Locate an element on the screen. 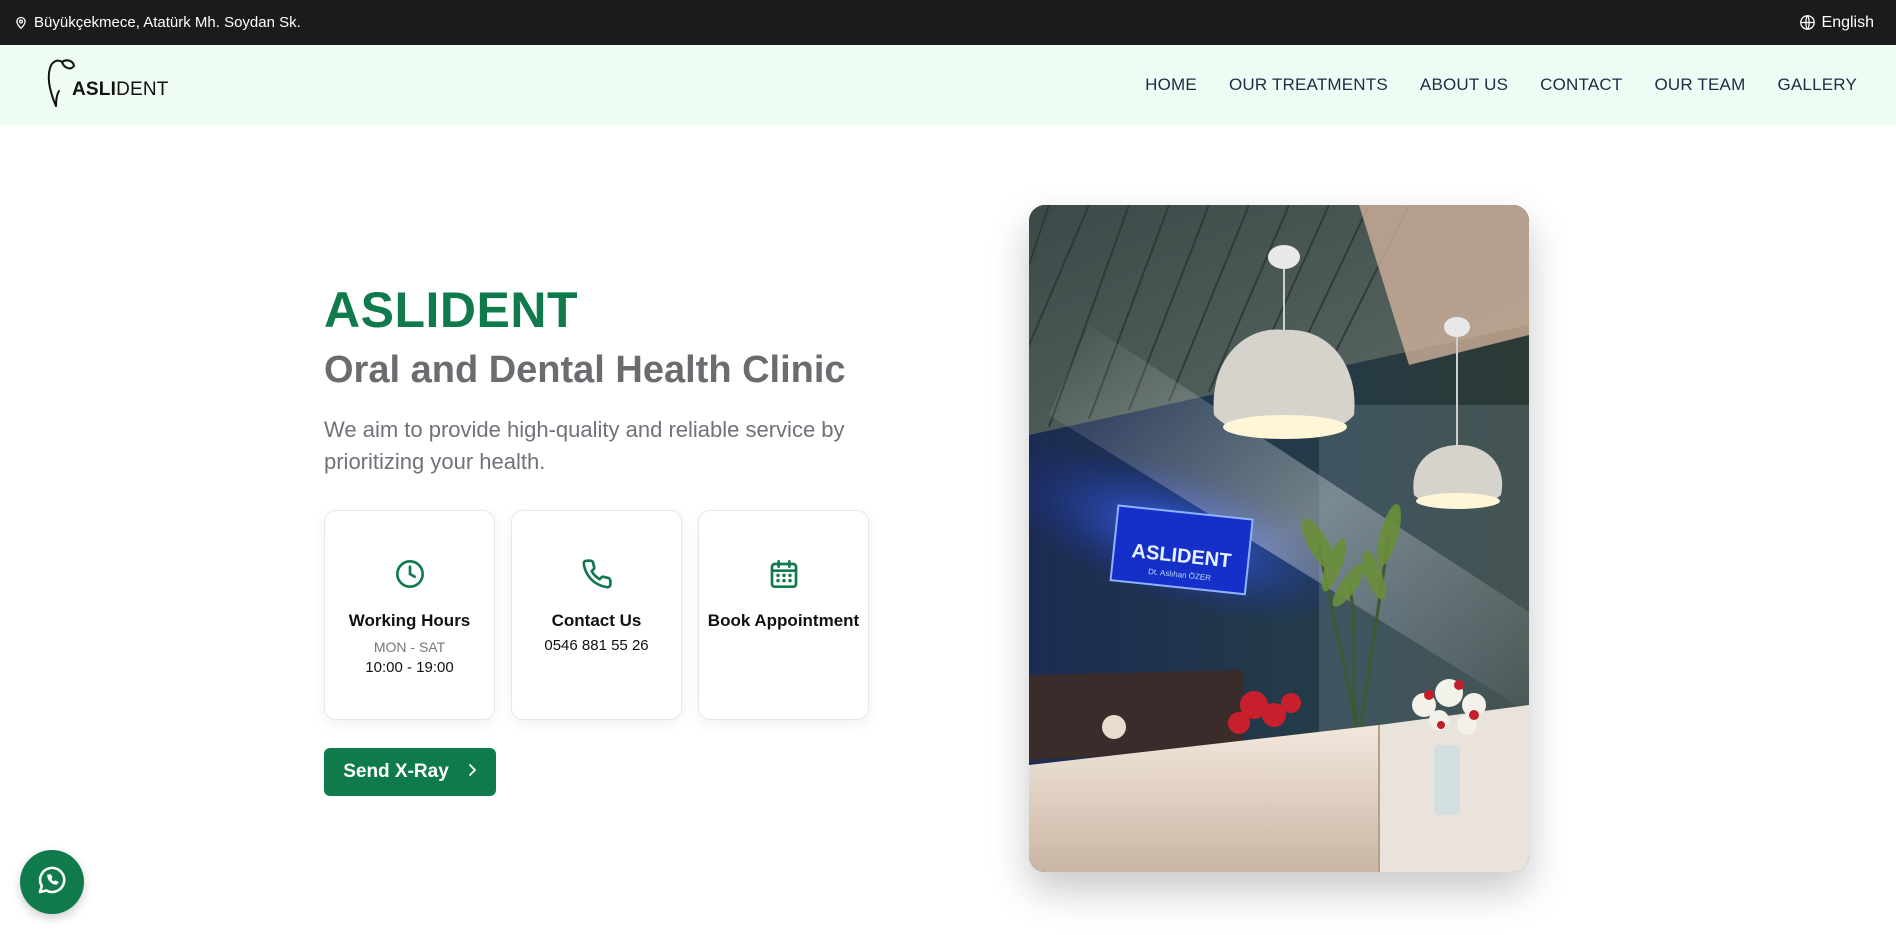  send-xray-label: Send X-Ray is located at coordinates (396, 771).